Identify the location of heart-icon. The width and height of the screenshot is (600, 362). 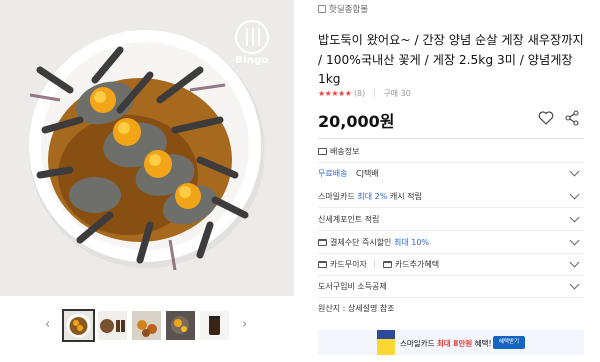
(546, 118).